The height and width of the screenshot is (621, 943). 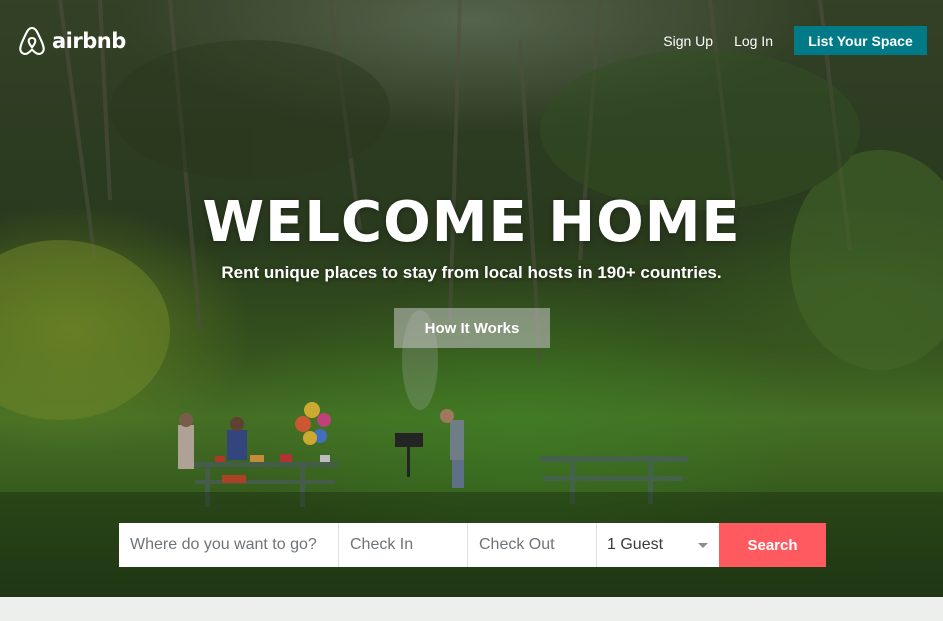 I want to click on search-form: 1 Guest Search, so click(x=472, y=545).